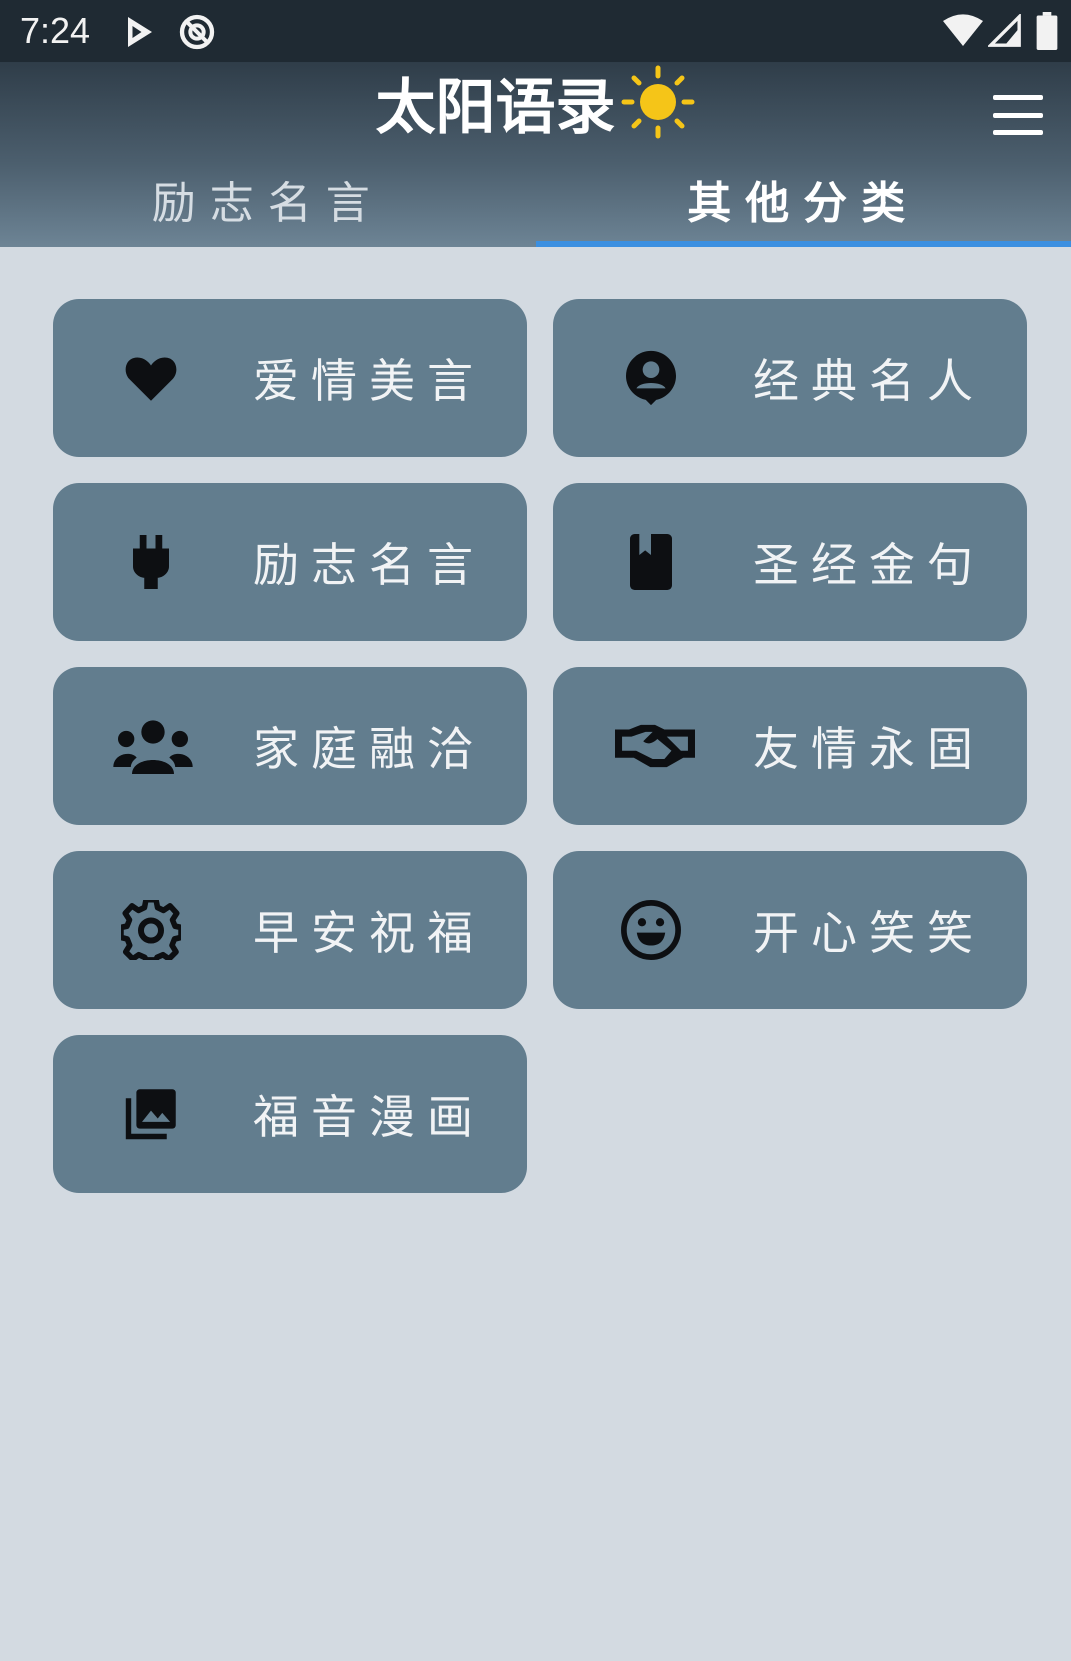  I want to click on category-bible-verses: 圣经金句, so click(790, 562).